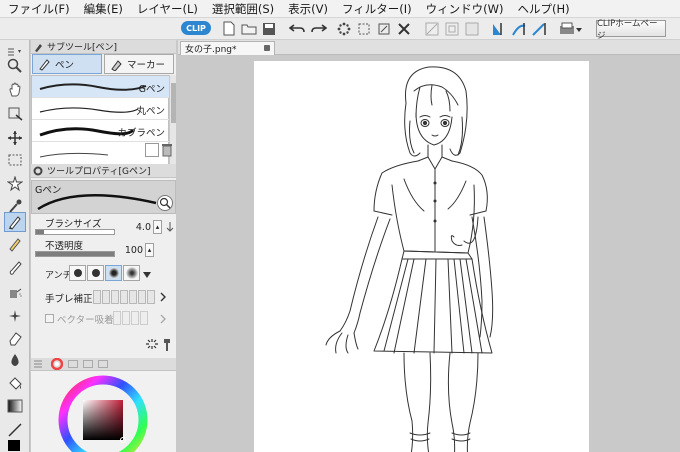  Describe the element at coordinates (157, 227) in the screenshot. I see `brush-size-spinner: ▴` at that location.